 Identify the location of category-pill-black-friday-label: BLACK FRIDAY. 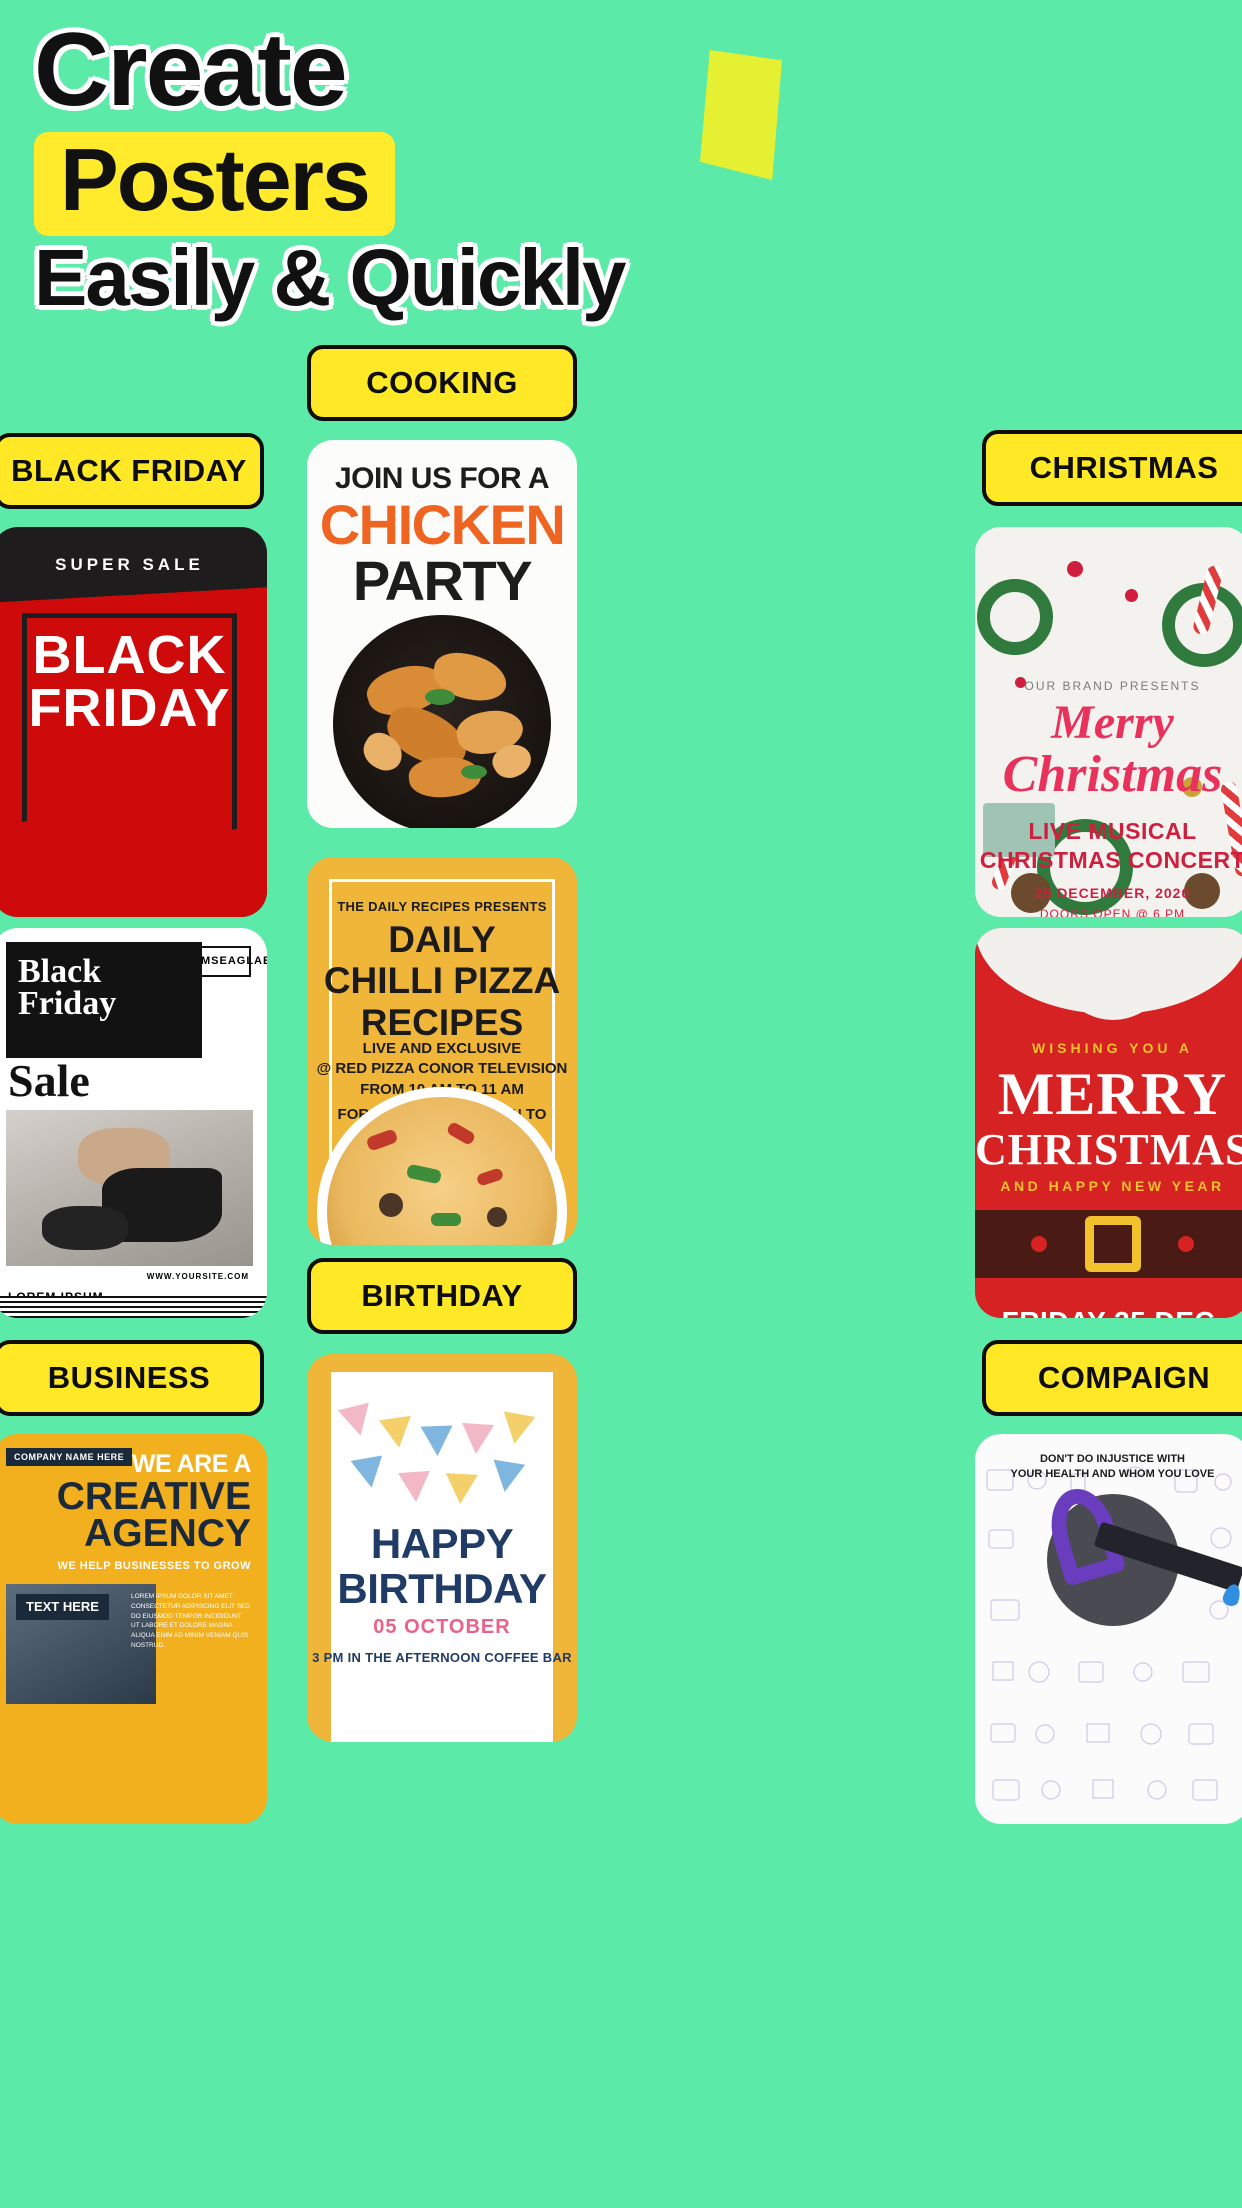
(129, 470).